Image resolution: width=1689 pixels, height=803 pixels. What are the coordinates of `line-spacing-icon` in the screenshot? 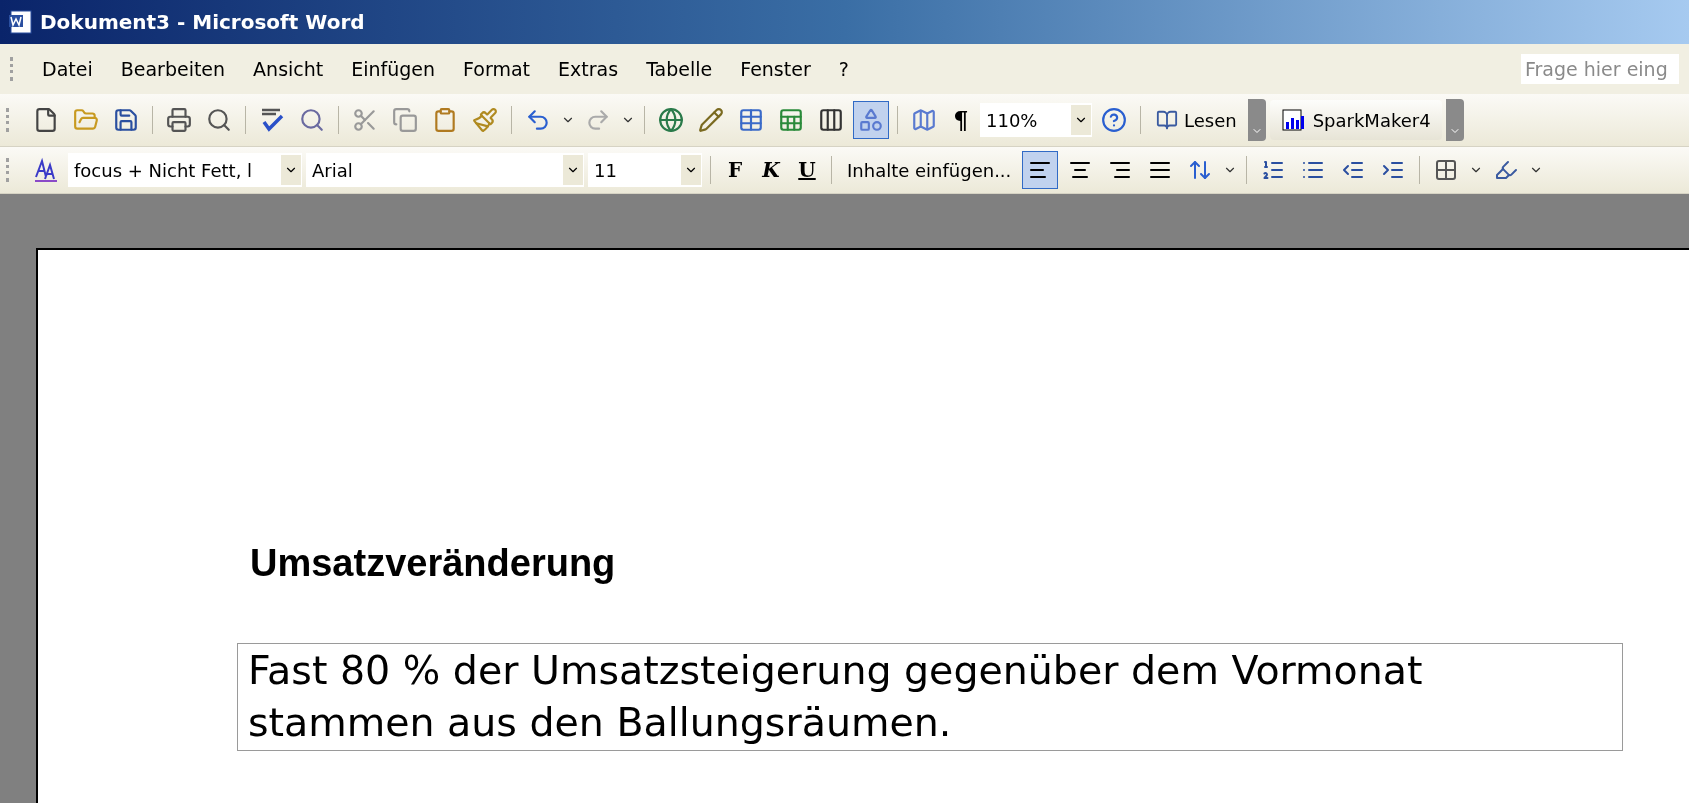 It's located at (1200, 170).